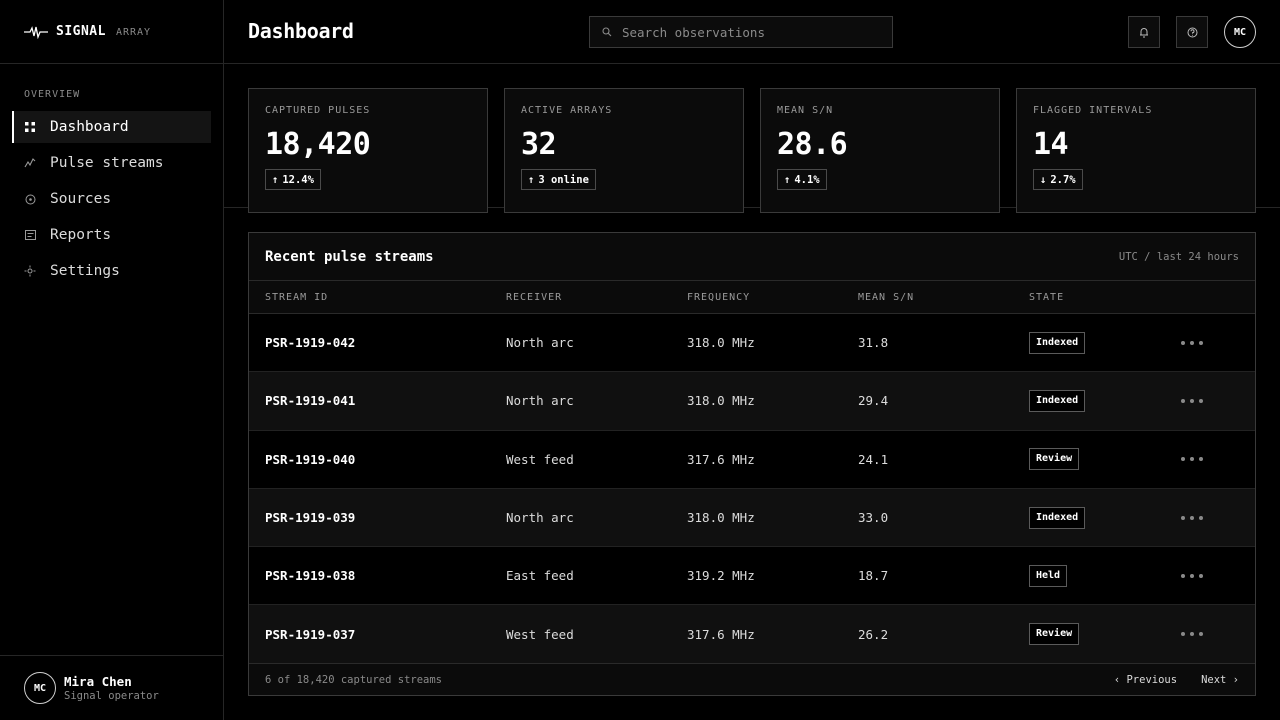  What do you see at coordinates (873, 518) in the screenshot?
I see `mean-sn: 33.0` at bounding box center [873, 518].